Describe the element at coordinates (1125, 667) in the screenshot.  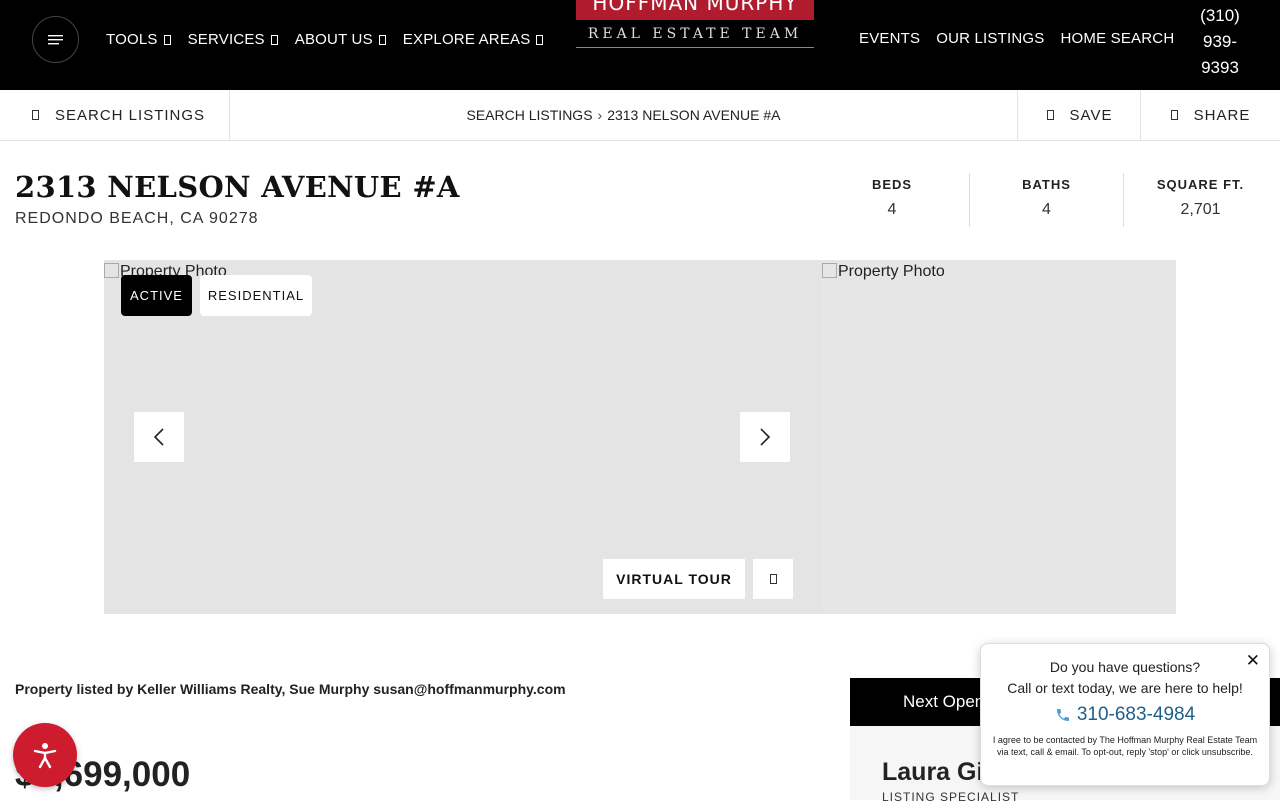
I see `chat-question: Do you have questions?` at that location.